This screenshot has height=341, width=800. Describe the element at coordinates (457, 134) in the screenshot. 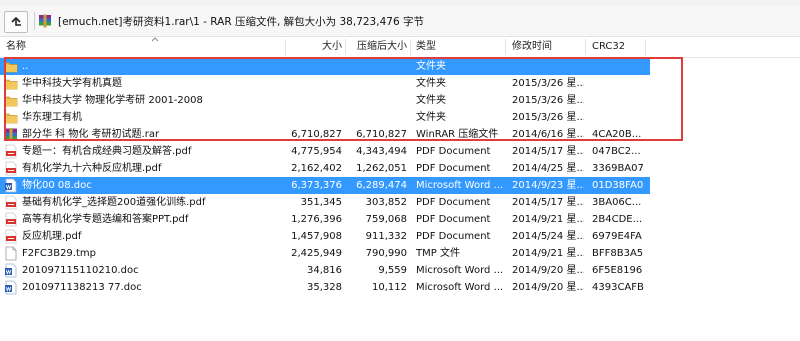

I see `file-type: WinRAR 压缩文件` at that location.